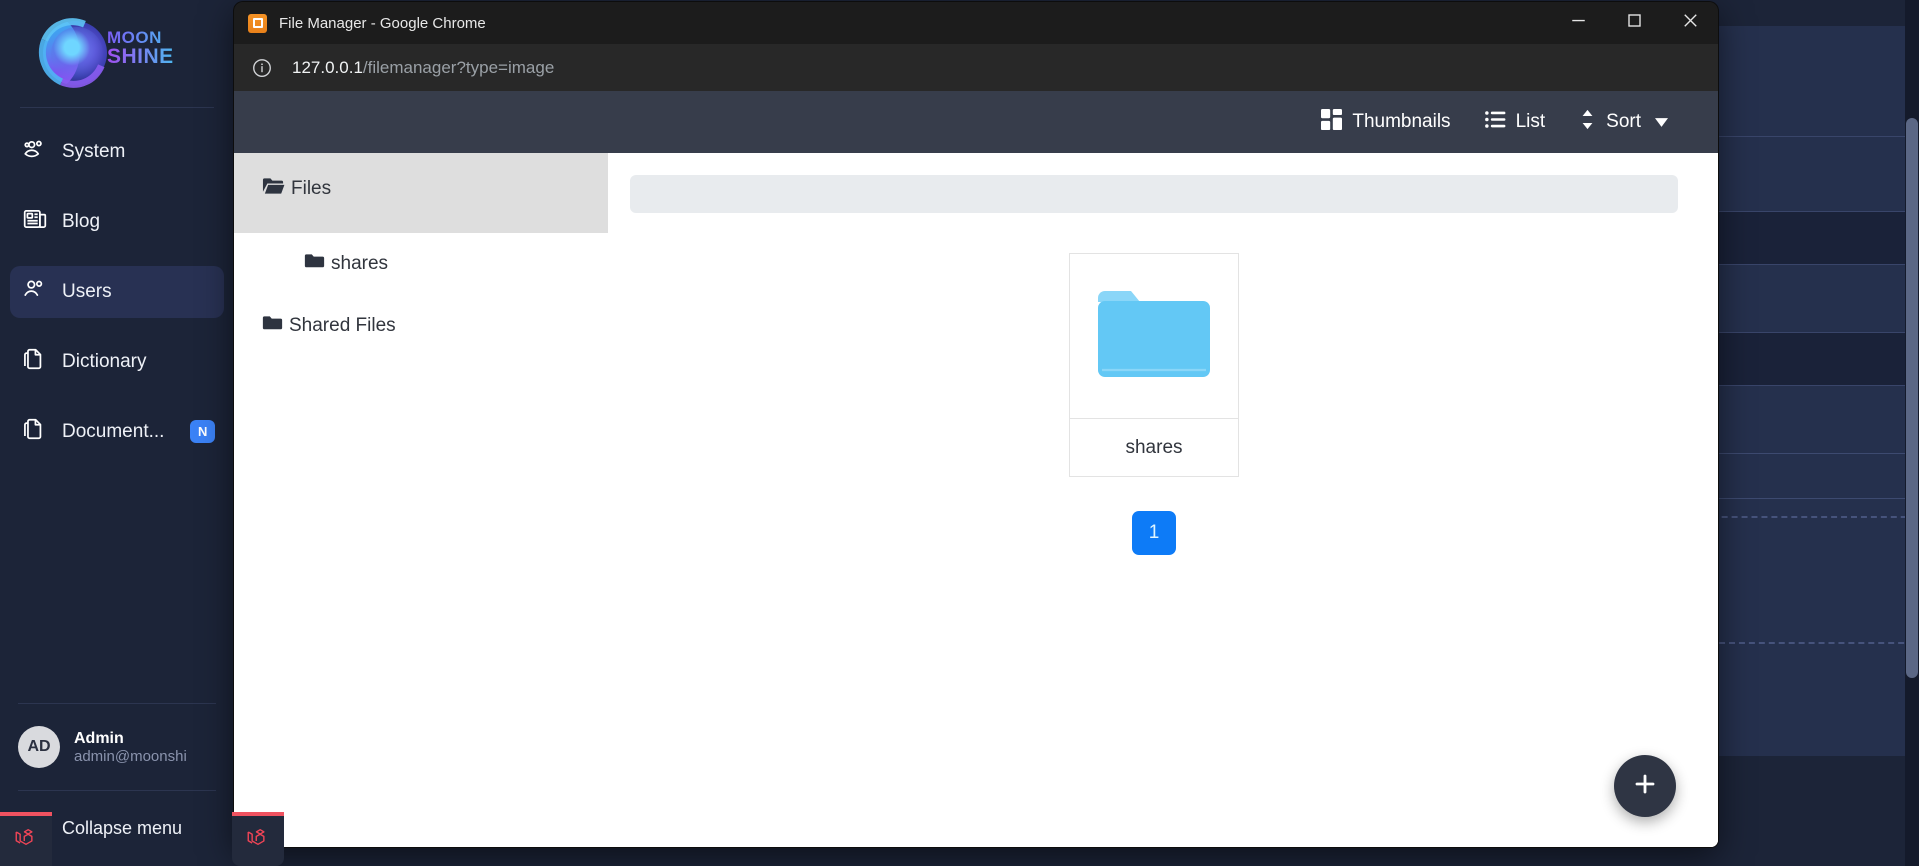 Image resolution: width=1919 pixels, height=866 pixels. I want to click on sidebar-divider-top, so click(117, 107).